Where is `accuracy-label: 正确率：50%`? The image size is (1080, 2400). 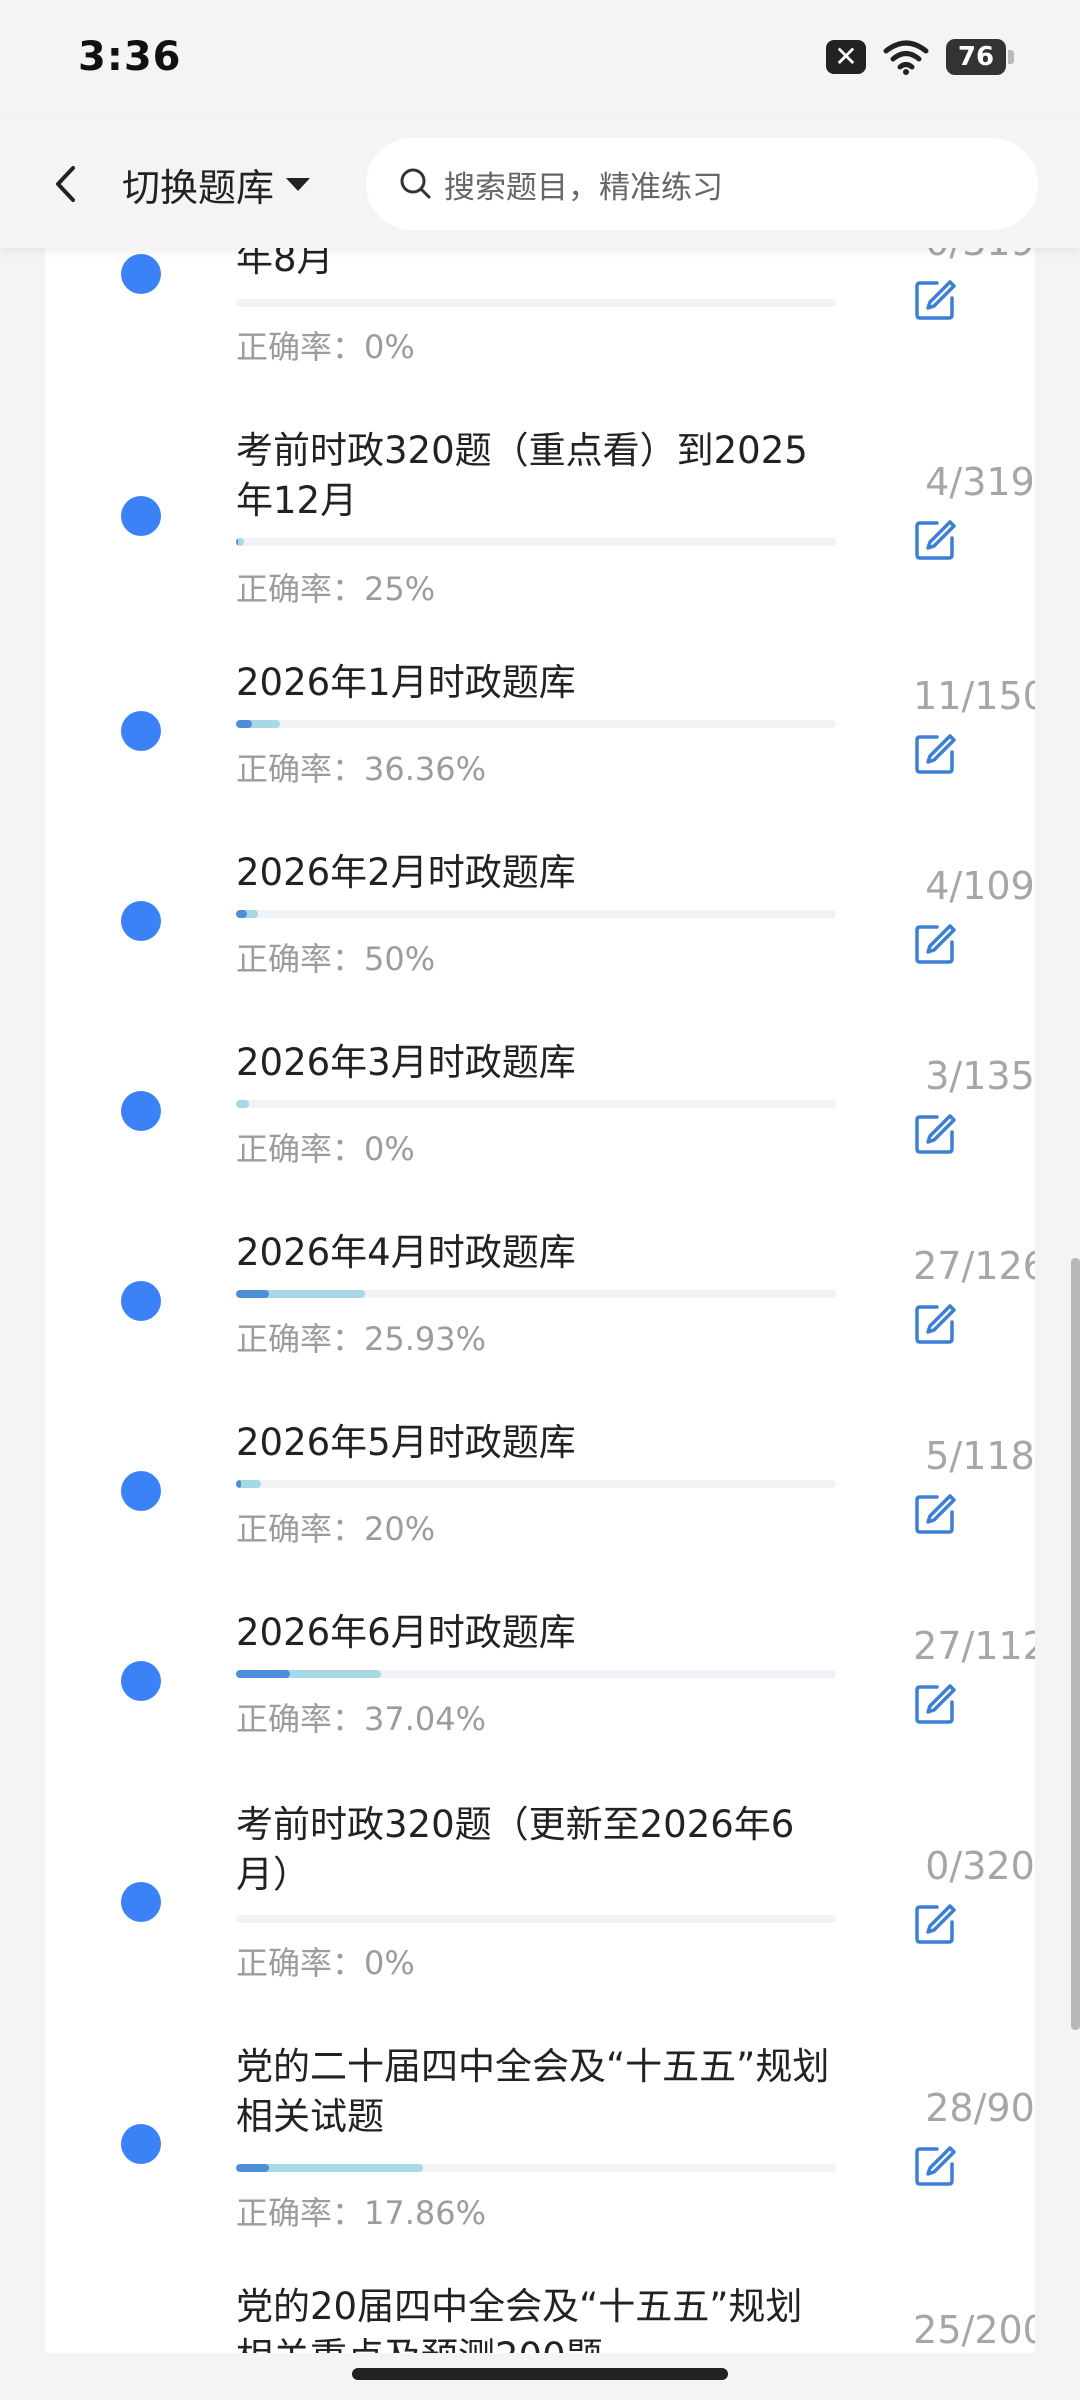
accuracy-label: 正确率：50% is located at coordinates (336, 959).